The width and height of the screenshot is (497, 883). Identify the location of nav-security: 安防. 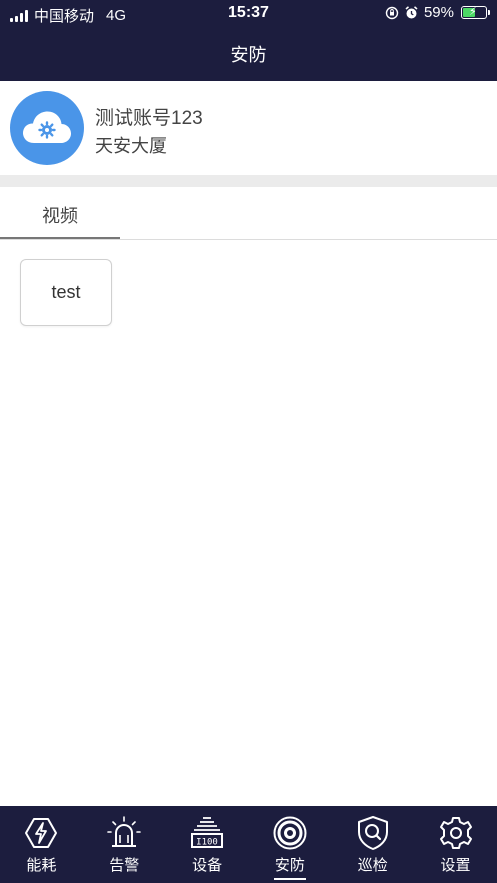
(289, 844).